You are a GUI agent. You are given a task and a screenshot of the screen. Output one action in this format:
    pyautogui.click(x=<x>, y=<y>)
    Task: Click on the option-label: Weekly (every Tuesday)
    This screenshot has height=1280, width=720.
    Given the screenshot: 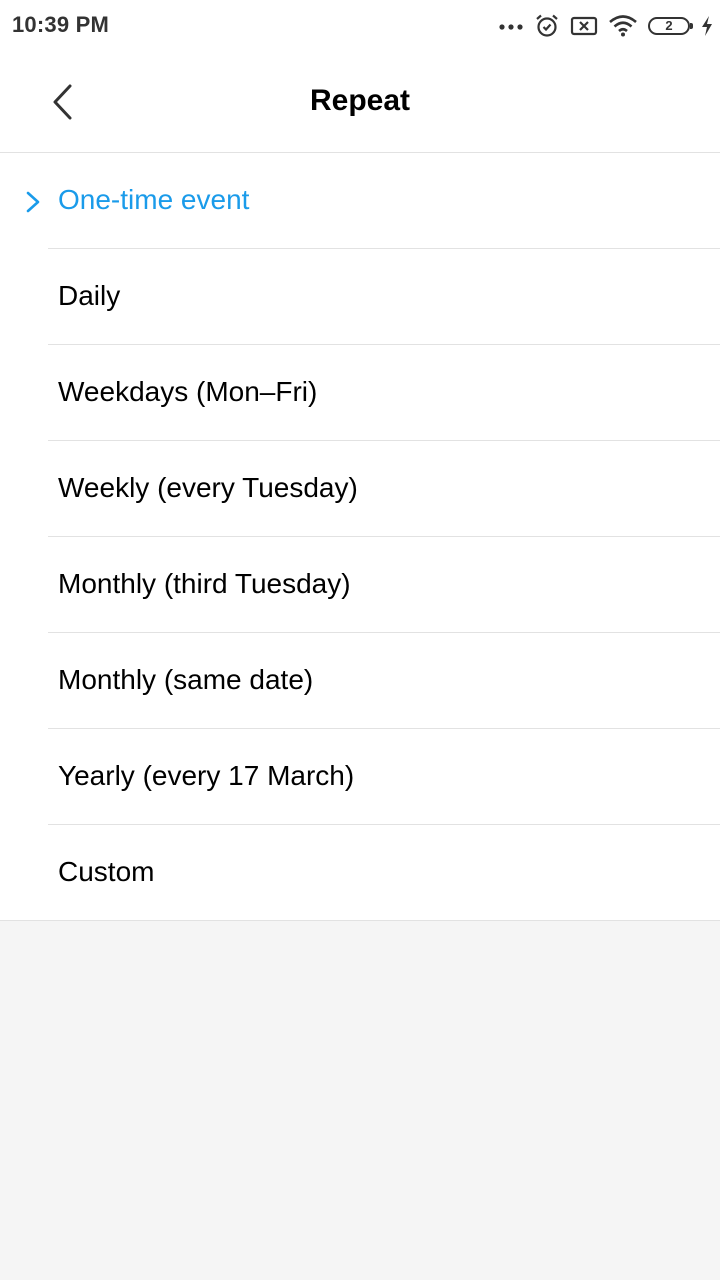 What is the action you would take?
    pyautogui.click(x=208, y=487)
    